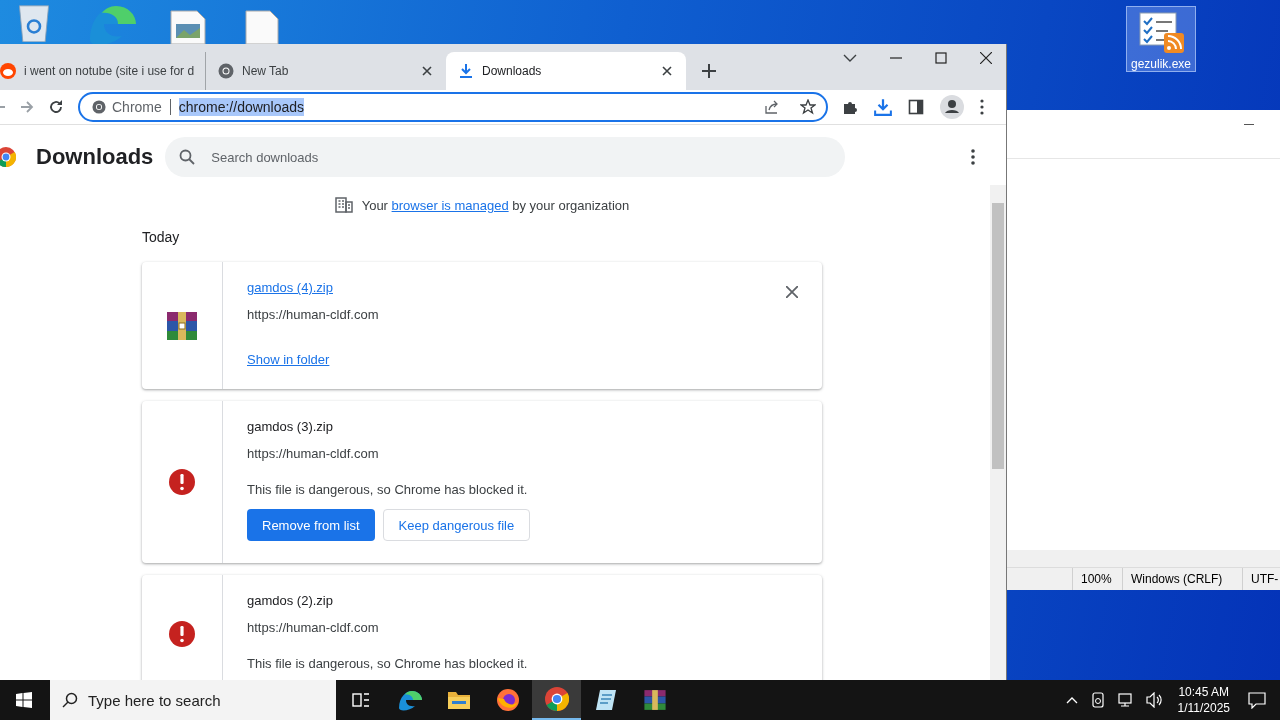 This screenshot has height=720, width=1280. Describe the element at coordinates (109, 71) in the screenshot. I see `tab-title: i went on notube (site i use for d` at that location.